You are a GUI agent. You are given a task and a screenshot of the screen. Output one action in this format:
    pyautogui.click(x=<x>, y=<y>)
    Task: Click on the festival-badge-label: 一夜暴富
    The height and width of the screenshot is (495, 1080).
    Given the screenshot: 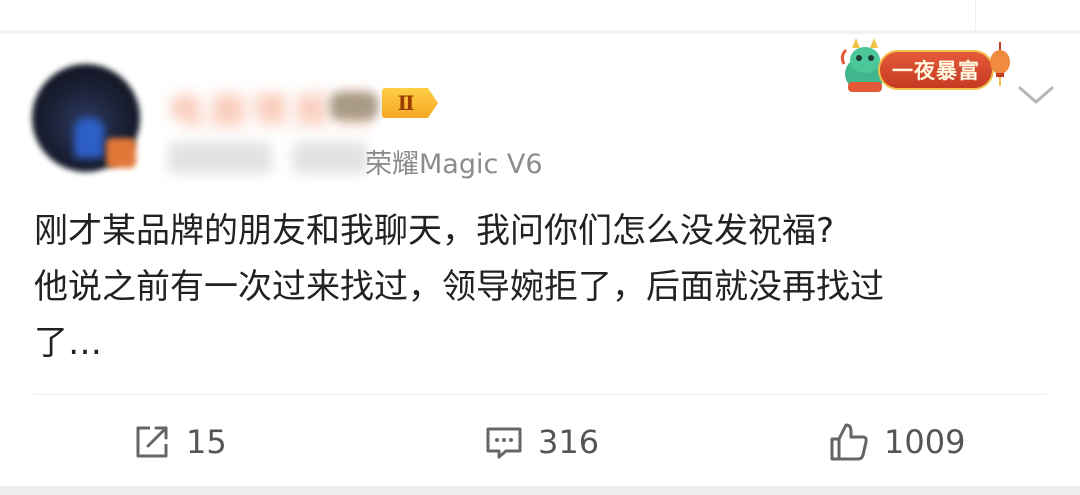 What is the action you would take?
    pyautogui.click(x=936, y=70)
    